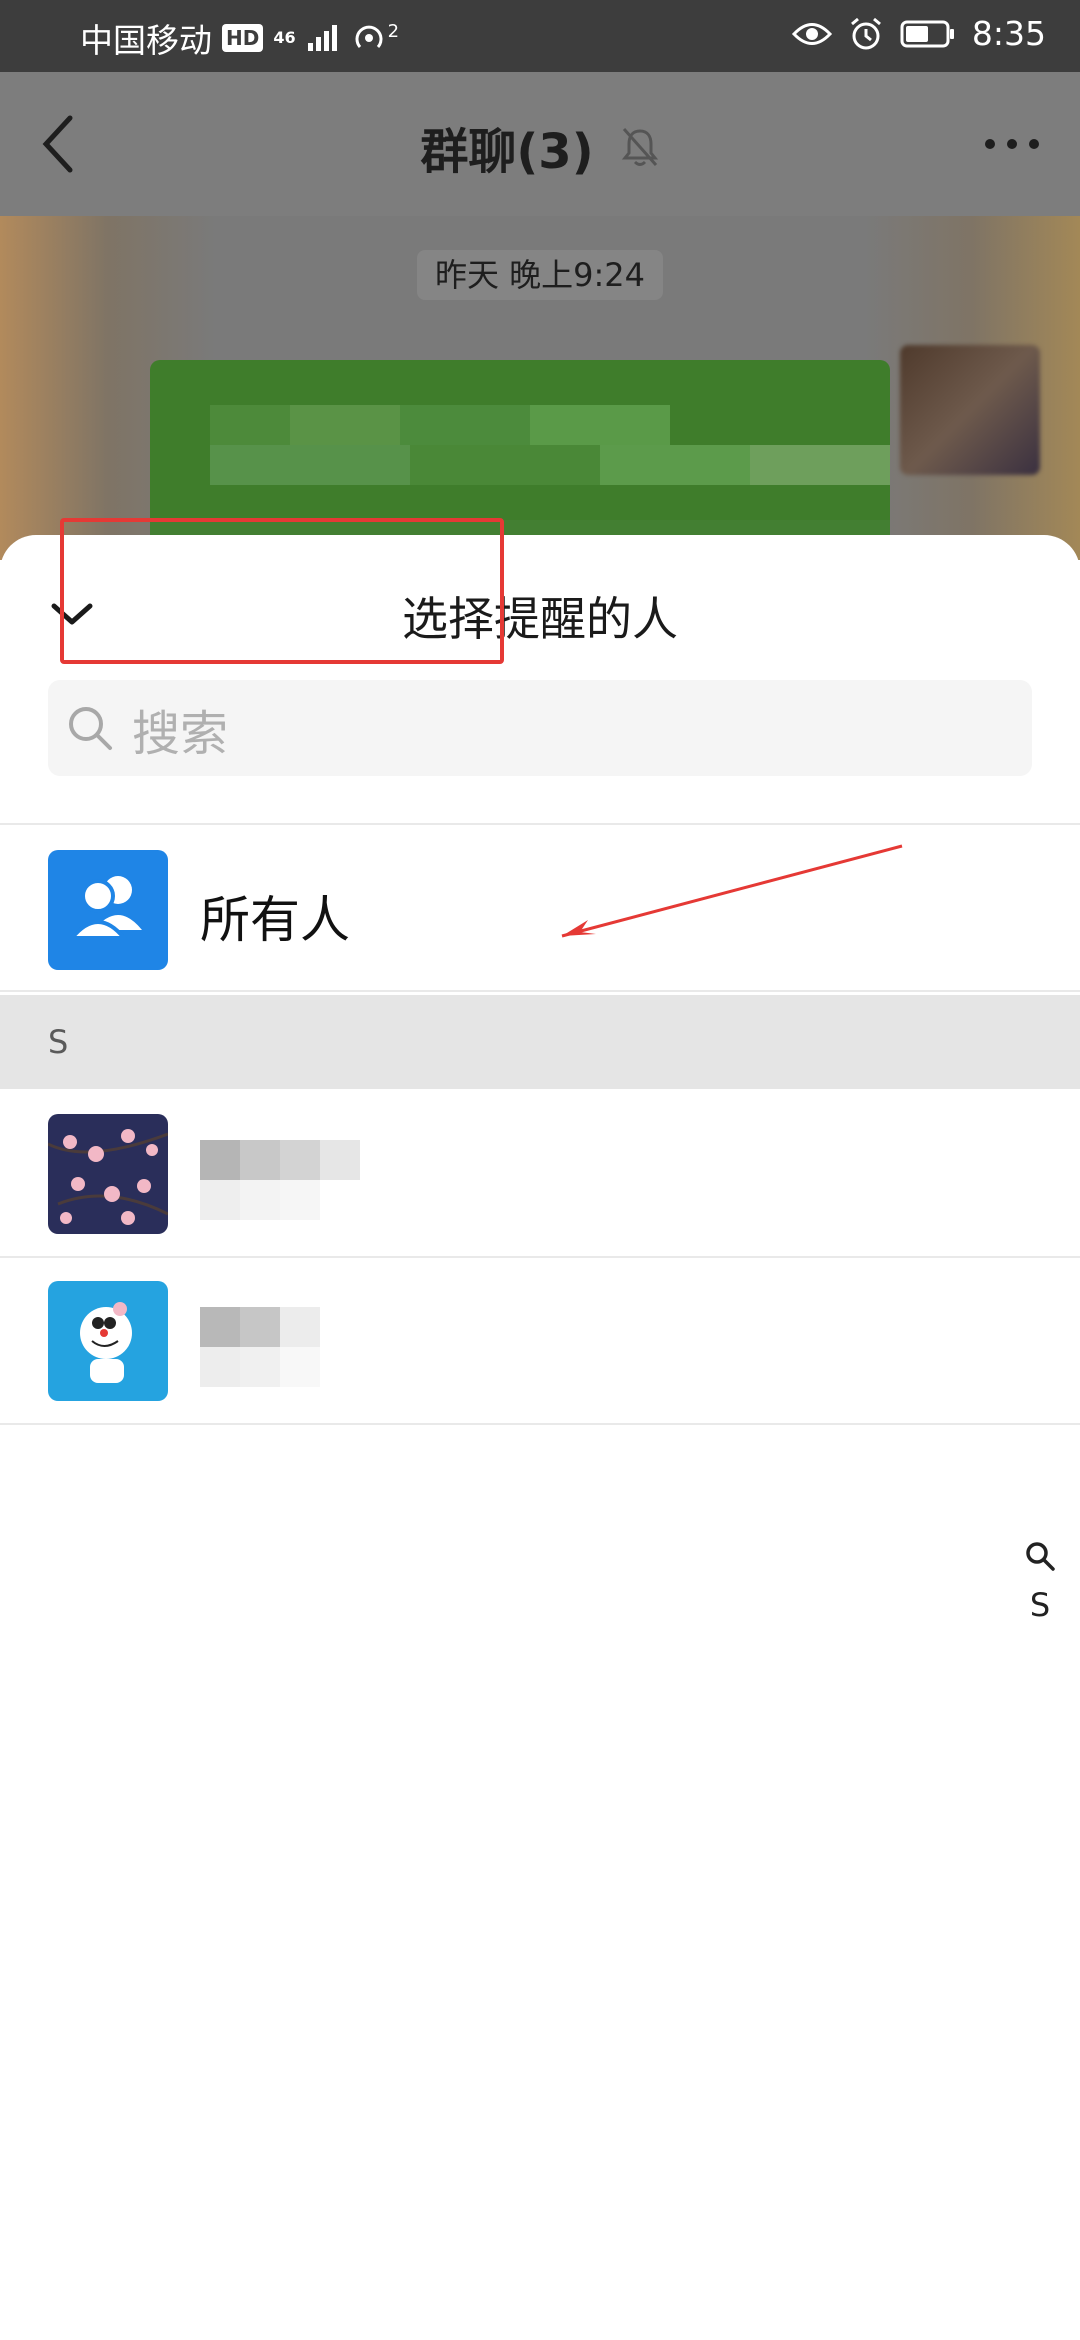  I want to click on network-type-label: 46, so click(284, 37).